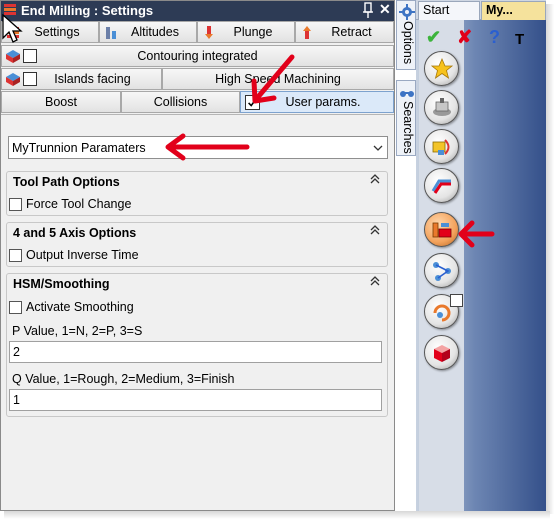  Describe the element at coordinates (198, 147) in the screenshot. I see `postprocessor-dropdown: MyTrunnion Paramaters` at that location.